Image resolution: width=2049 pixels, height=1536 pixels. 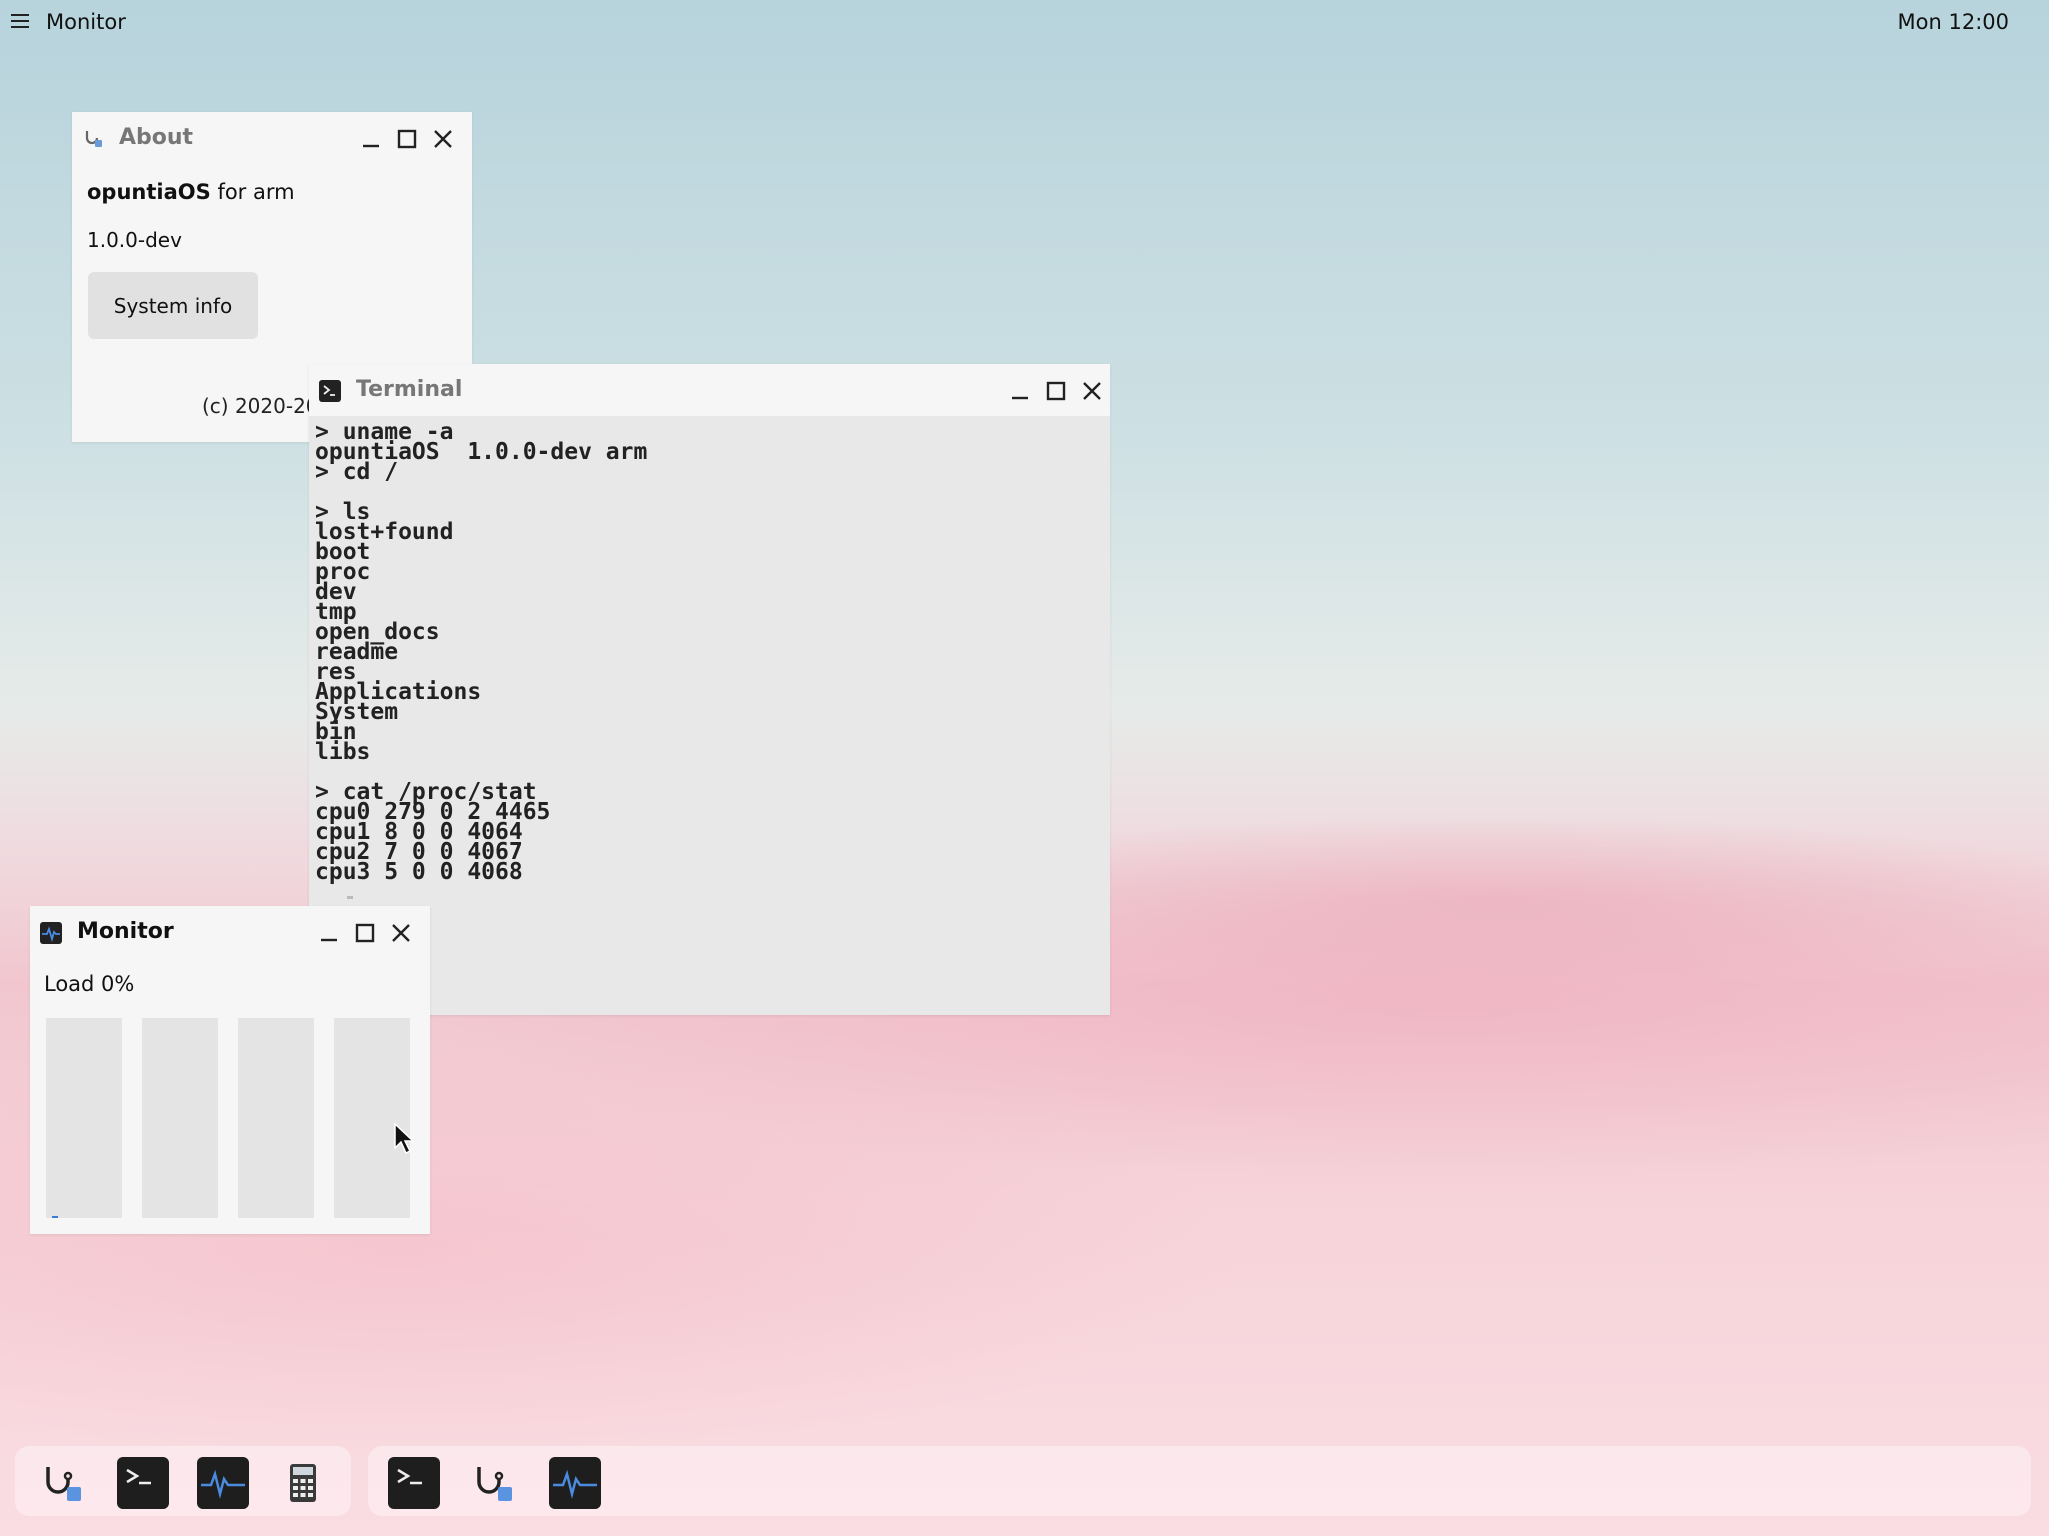 What do you see at coordinates (414, 1483) in the screenshot?
I see `terminal-running-icon` at bounding box center [414, 1483].